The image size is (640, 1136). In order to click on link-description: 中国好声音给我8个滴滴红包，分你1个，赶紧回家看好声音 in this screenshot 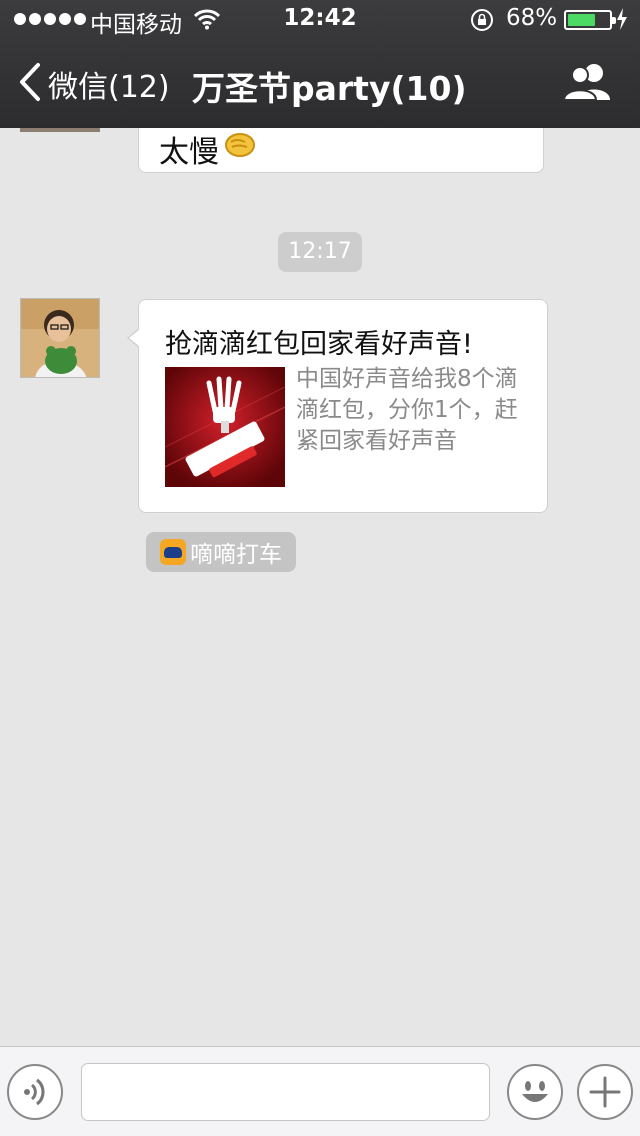, I will do `click(407, 410)`.